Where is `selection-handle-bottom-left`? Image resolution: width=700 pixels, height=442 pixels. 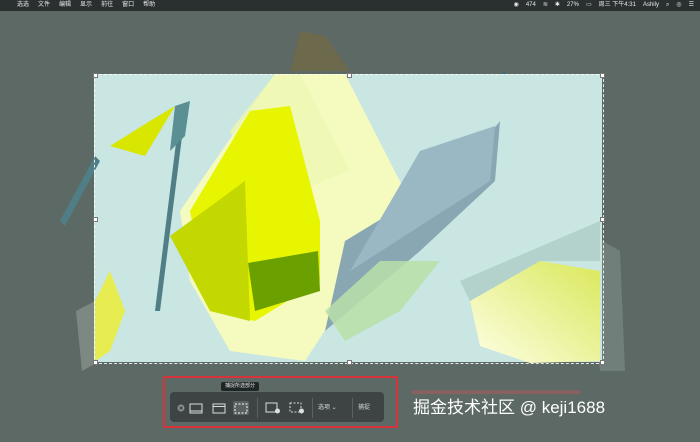
selection-handle-bottom-left is located at coordinates (95, 362).